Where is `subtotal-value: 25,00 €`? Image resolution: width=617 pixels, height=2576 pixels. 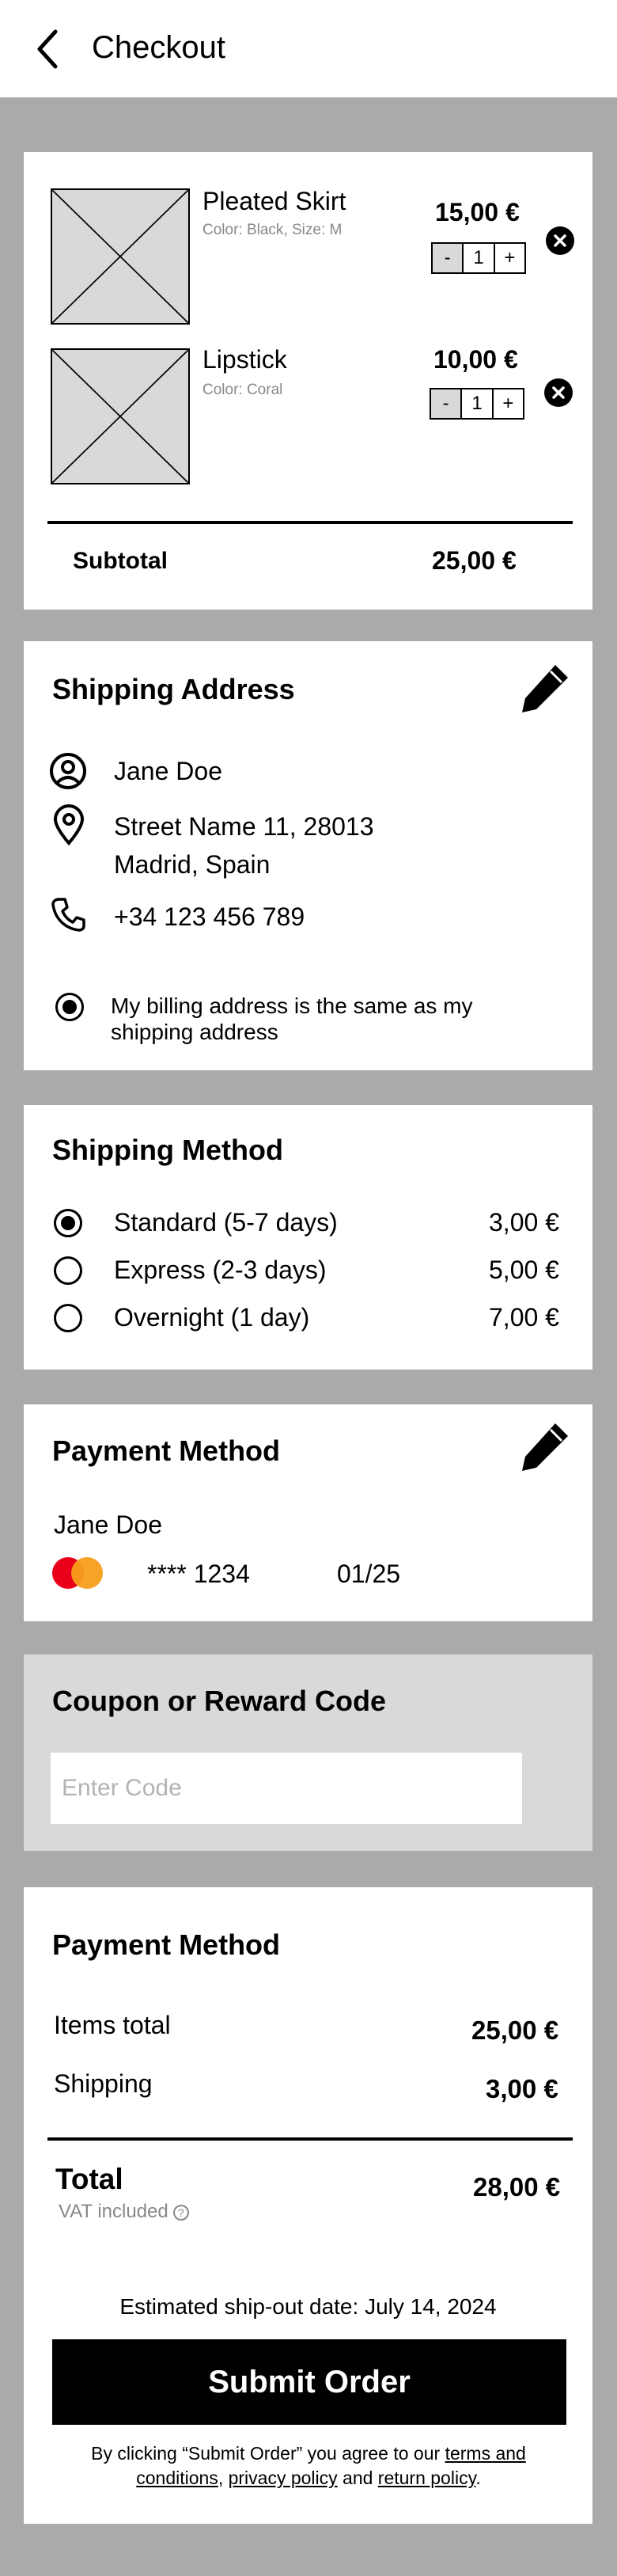
subtotal-value: 25,00 € is located at coordinates (474, 561).